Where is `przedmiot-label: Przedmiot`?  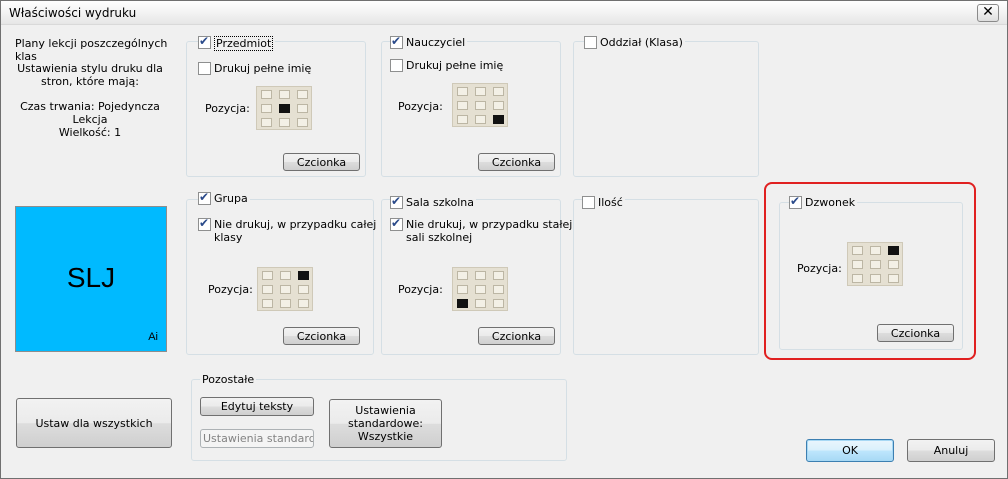
przedmiot-label: Przedmiot is located at coordinates (244, 43).